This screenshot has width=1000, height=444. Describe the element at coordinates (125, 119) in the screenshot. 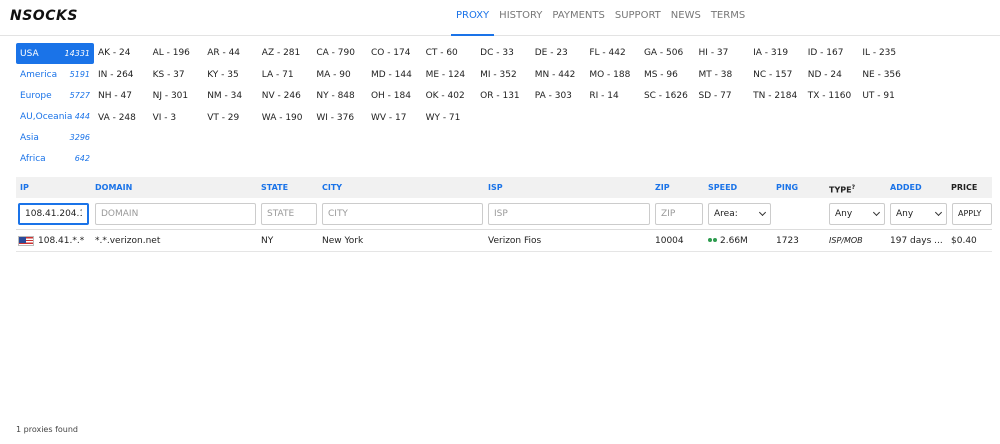

I see `state-link: VA - 248` at that location.